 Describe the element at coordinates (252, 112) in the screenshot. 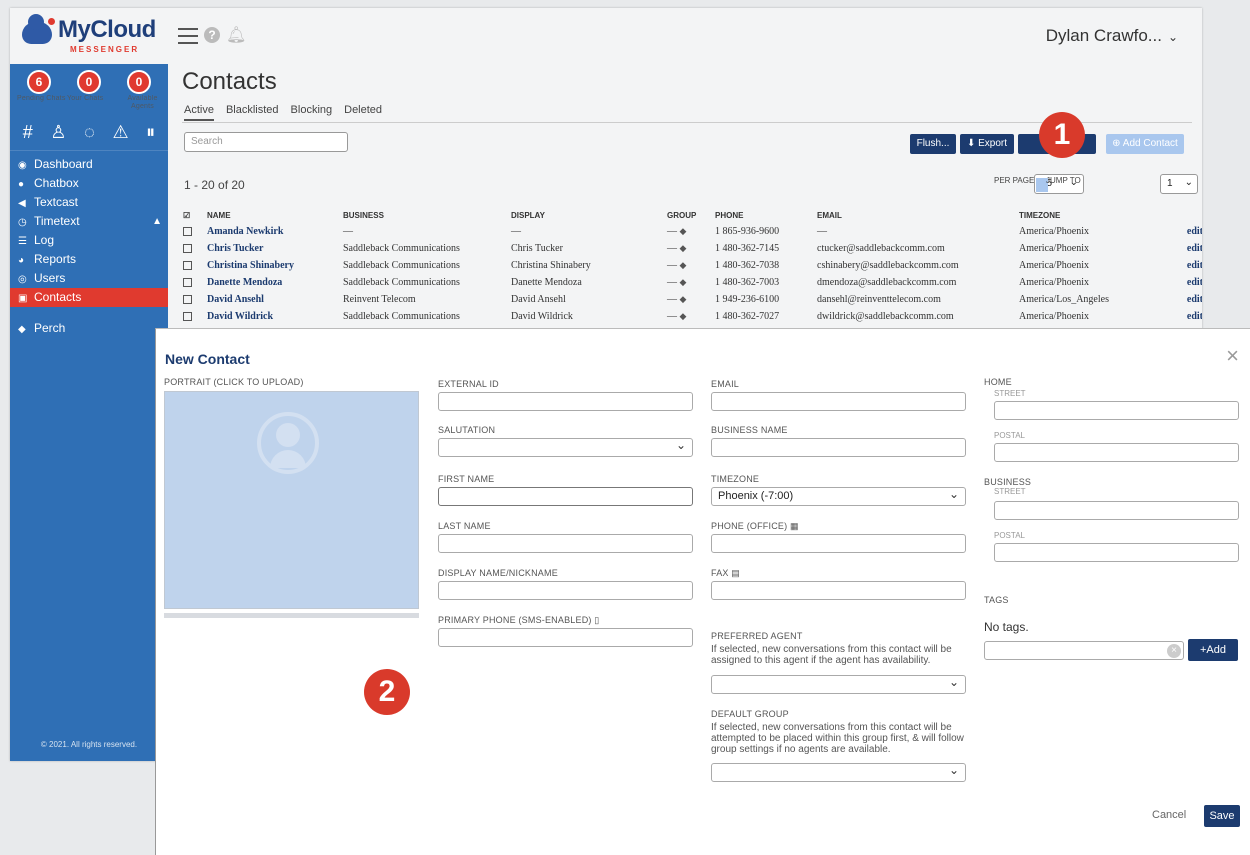

I see `tab-blacklisted: Blacklisted` at that location.